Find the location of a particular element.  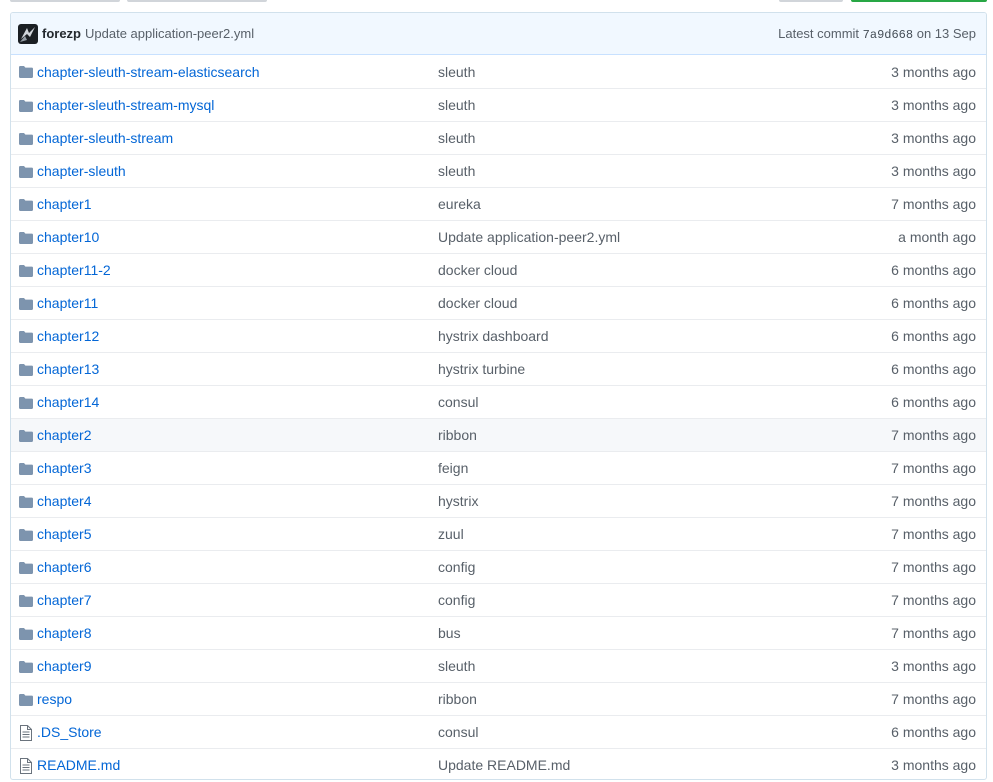

file-row: chapter11-2 docker cloud 6 months ago is located at coordinates (498, 269).